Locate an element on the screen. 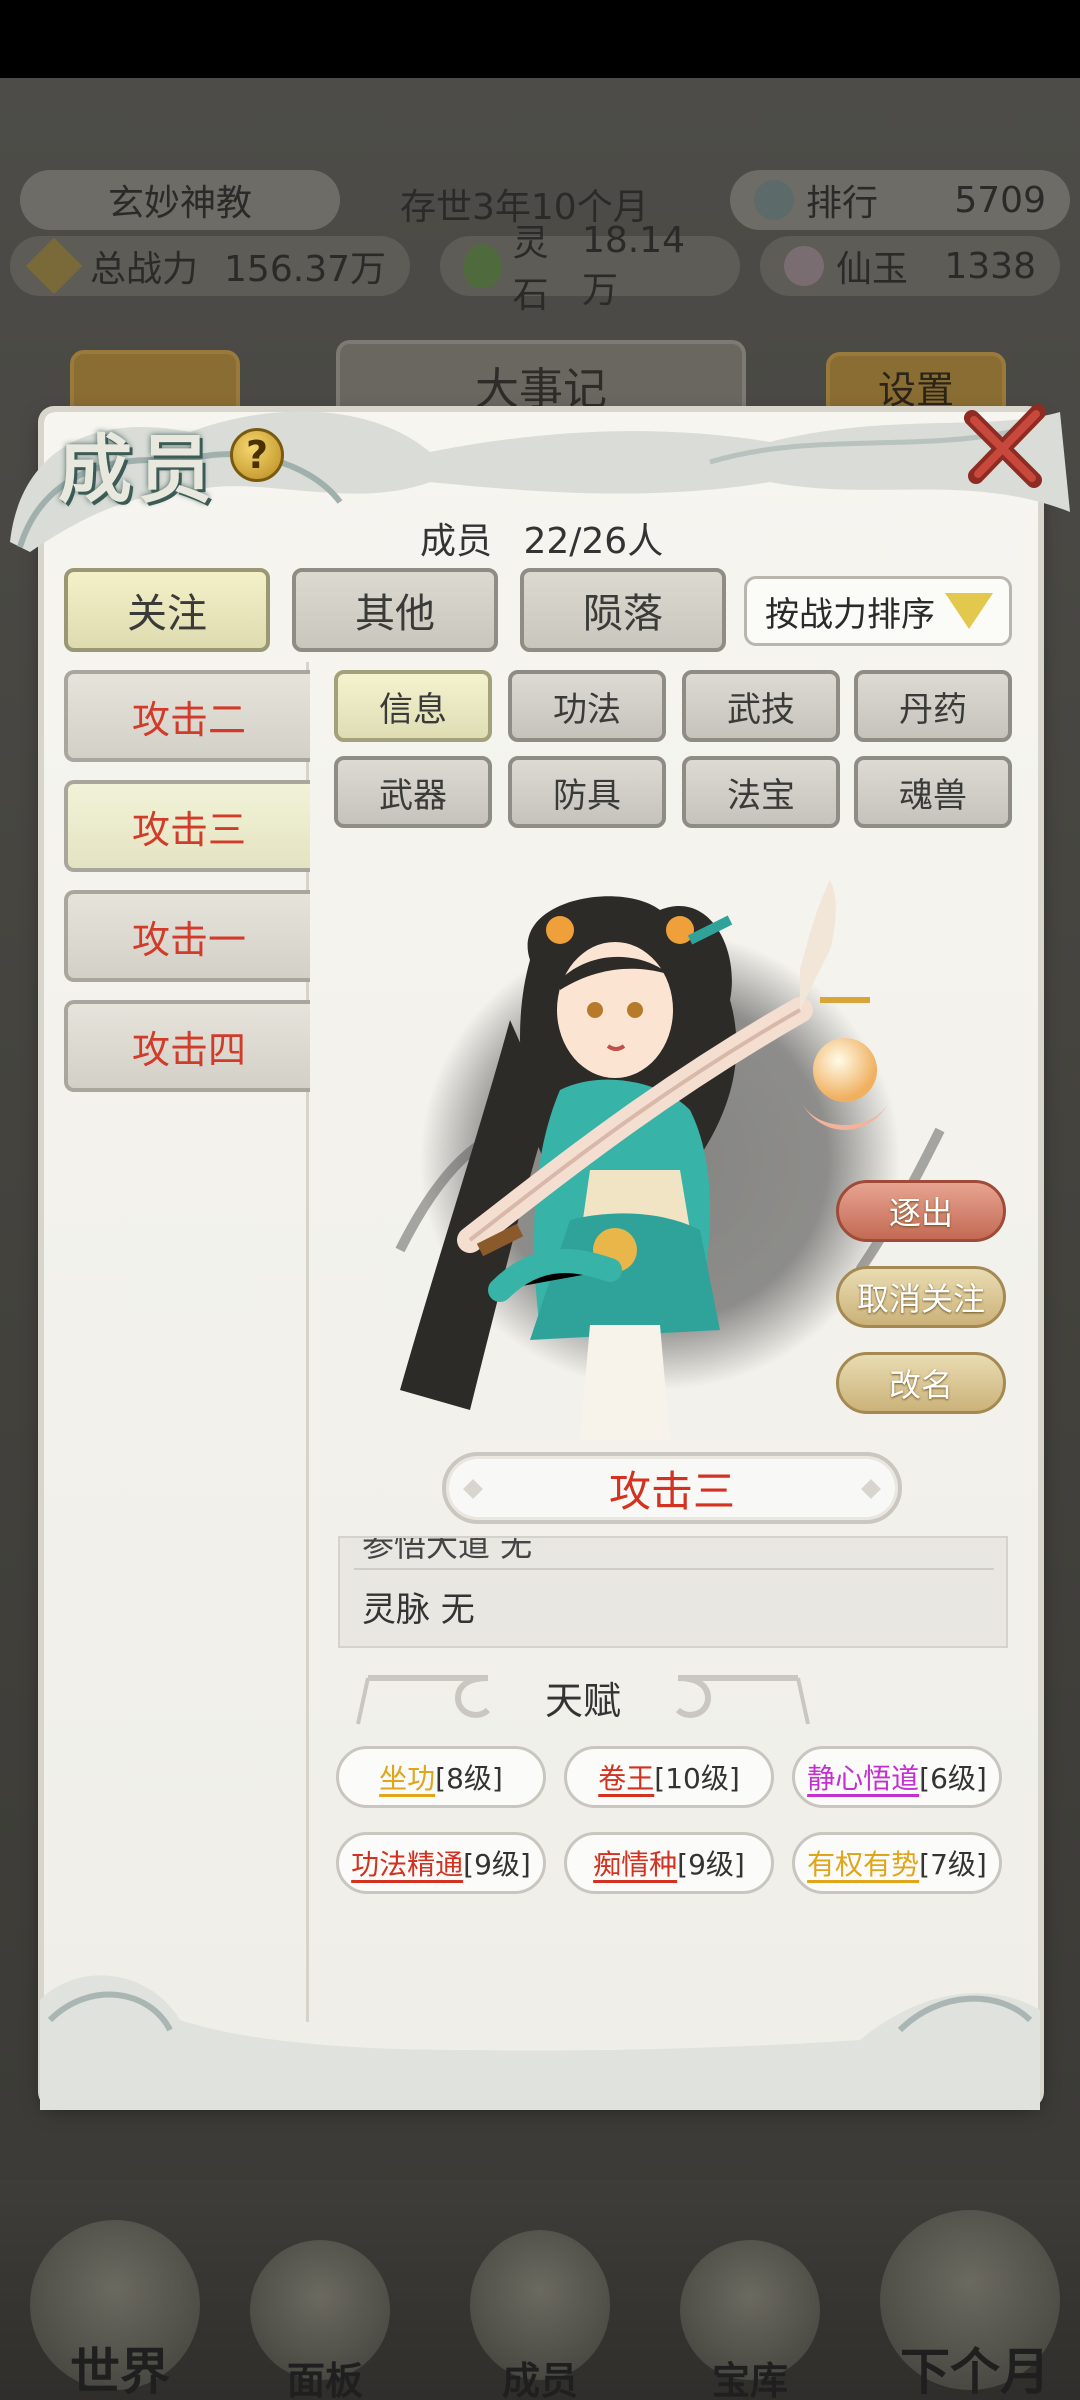 This screenshot has width=1080, height=2400. tab-armor-label: 防具 is located at coordinates (587, 795).